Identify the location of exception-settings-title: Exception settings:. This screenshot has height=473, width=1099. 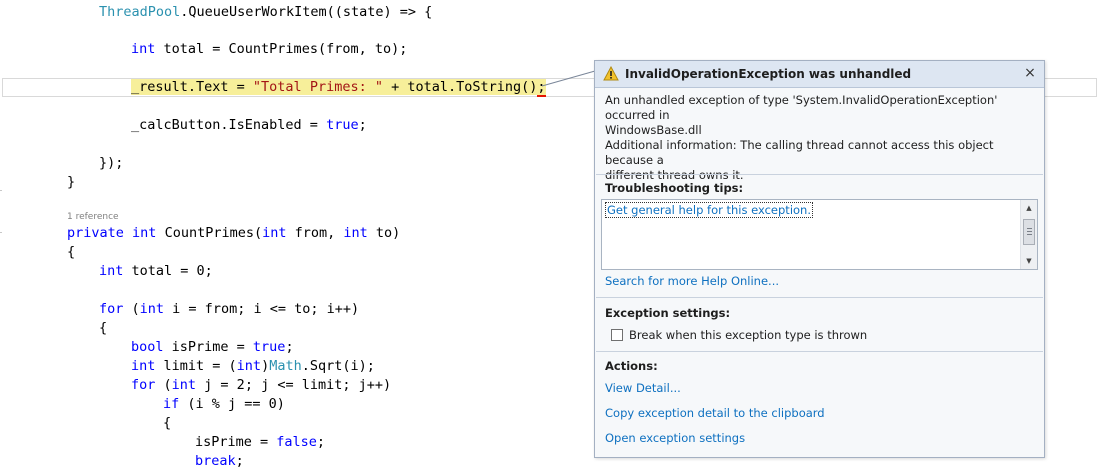
(668, 313).